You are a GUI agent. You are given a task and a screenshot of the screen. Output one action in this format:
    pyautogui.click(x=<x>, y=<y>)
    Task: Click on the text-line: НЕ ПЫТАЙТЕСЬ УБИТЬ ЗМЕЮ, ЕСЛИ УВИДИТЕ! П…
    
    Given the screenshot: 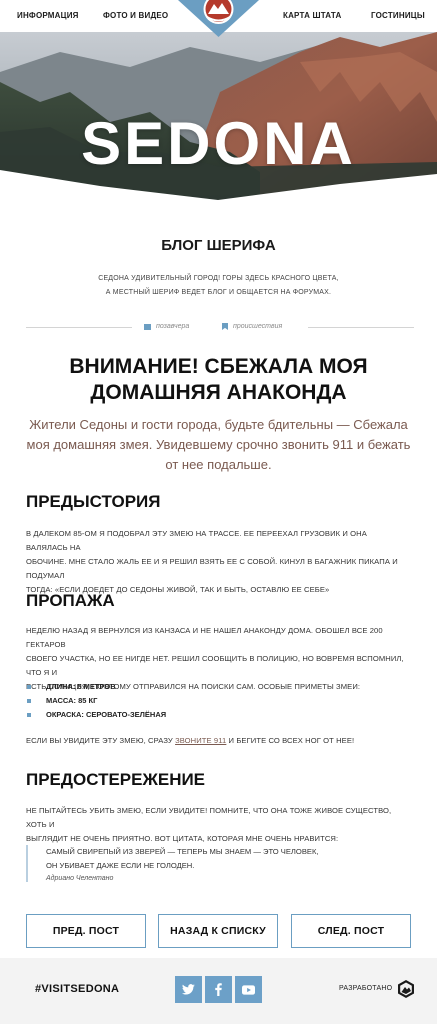 What is the action you would take?
    pyautogui.click(x=209, y=817)
    